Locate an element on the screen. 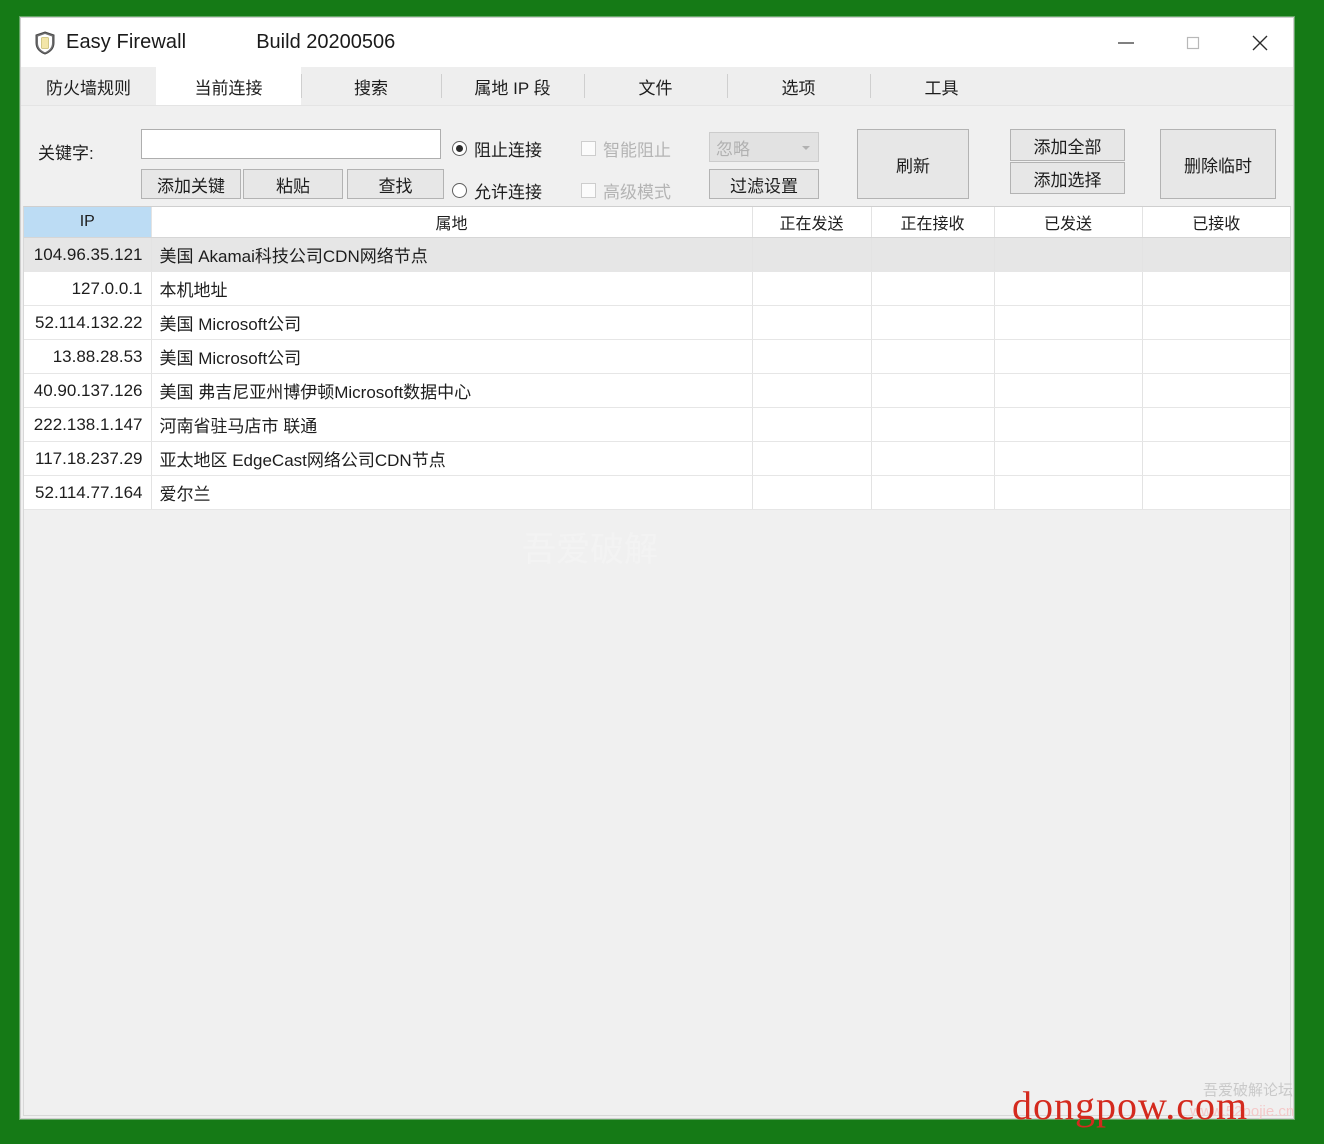 This screenshot has height=1144, width=1324. add-selected-button: 添加选择 is located at coordinates (1067, 178).